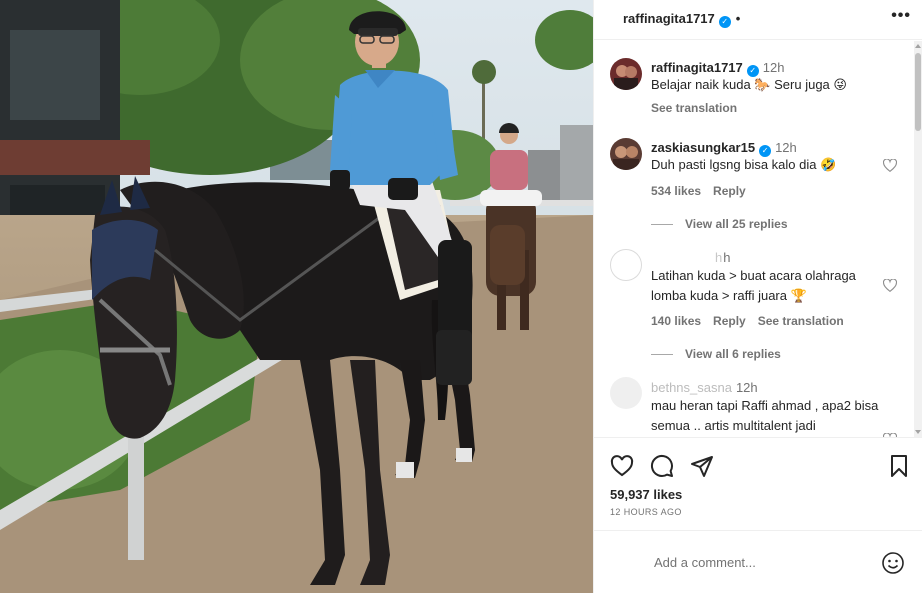  What do you see at coordinates (918, 92) in the screenshot?
I see `scrollbar-thumb` at bounding box center [918, 92].